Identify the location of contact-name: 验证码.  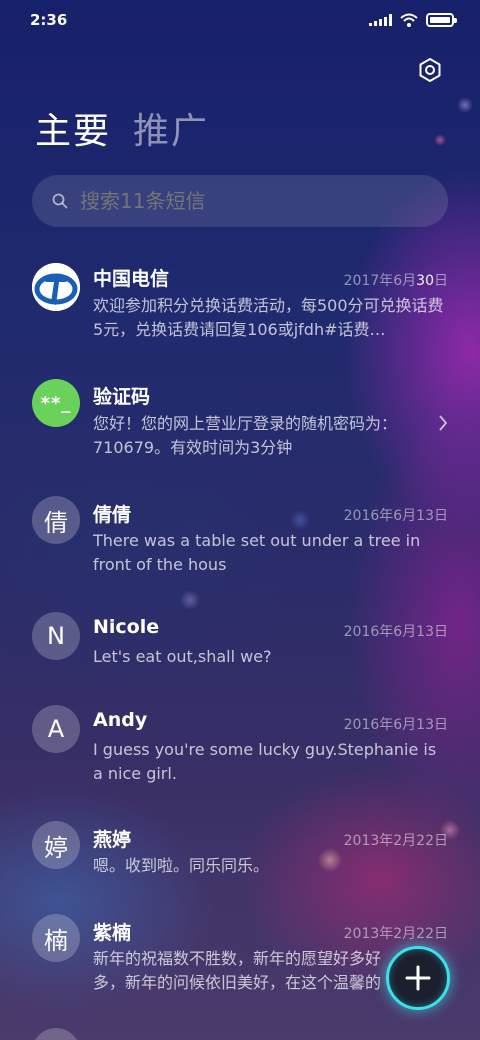
(122, 397).